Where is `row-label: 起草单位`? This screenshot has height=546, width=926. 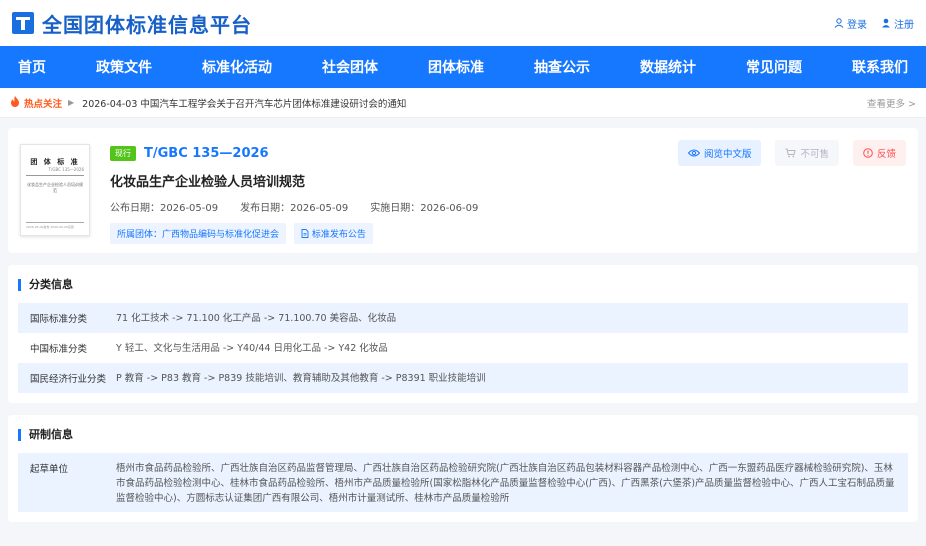
row-label: 起草单位 is located at coordinates (49, 469).